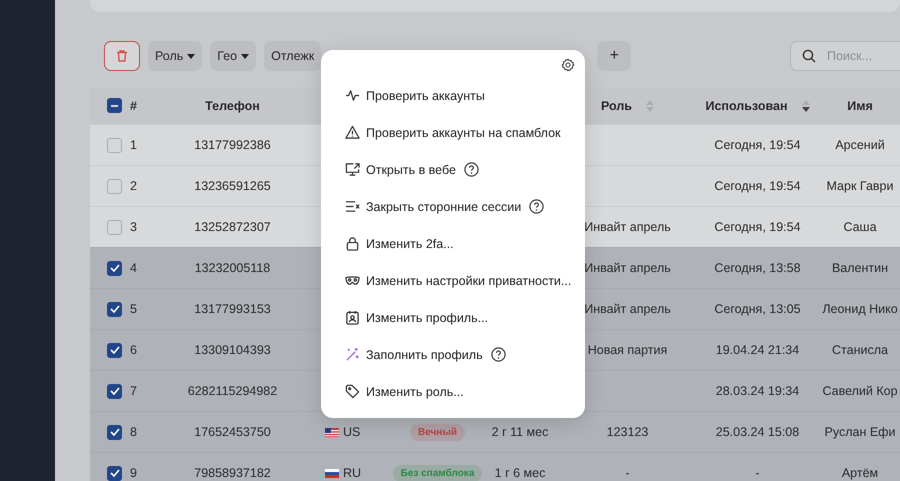 The height and width of the screenshot is (481, 900). I want to click on name-cell-text: Станисла, so click(860, 350).